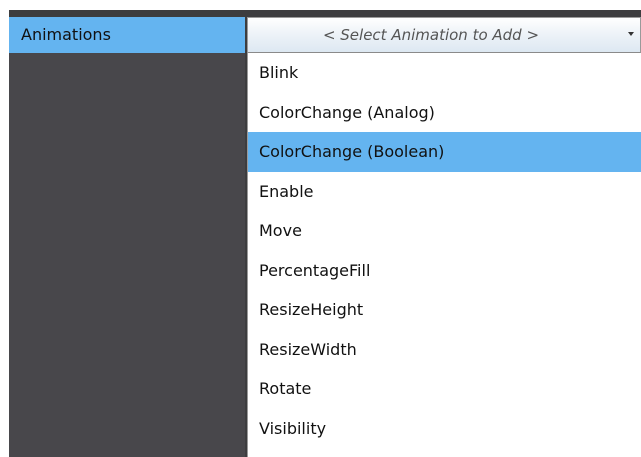  I want to click on option-blink: Blink, so click(444, 73).